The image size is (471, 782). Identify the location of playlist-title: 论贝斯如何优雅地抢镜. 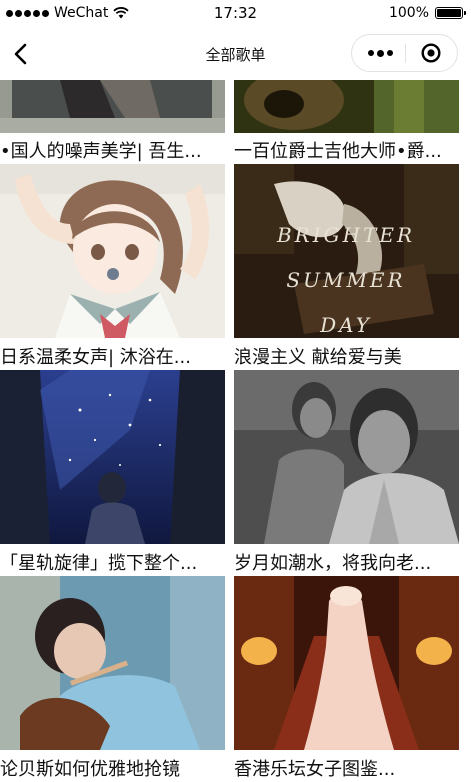
(114, 770).